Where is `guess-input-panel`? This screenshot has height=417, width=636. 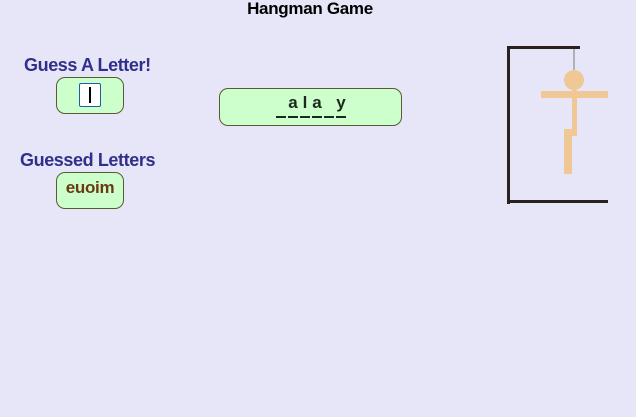 guess-input-panel is located at coordinates (90, 95).